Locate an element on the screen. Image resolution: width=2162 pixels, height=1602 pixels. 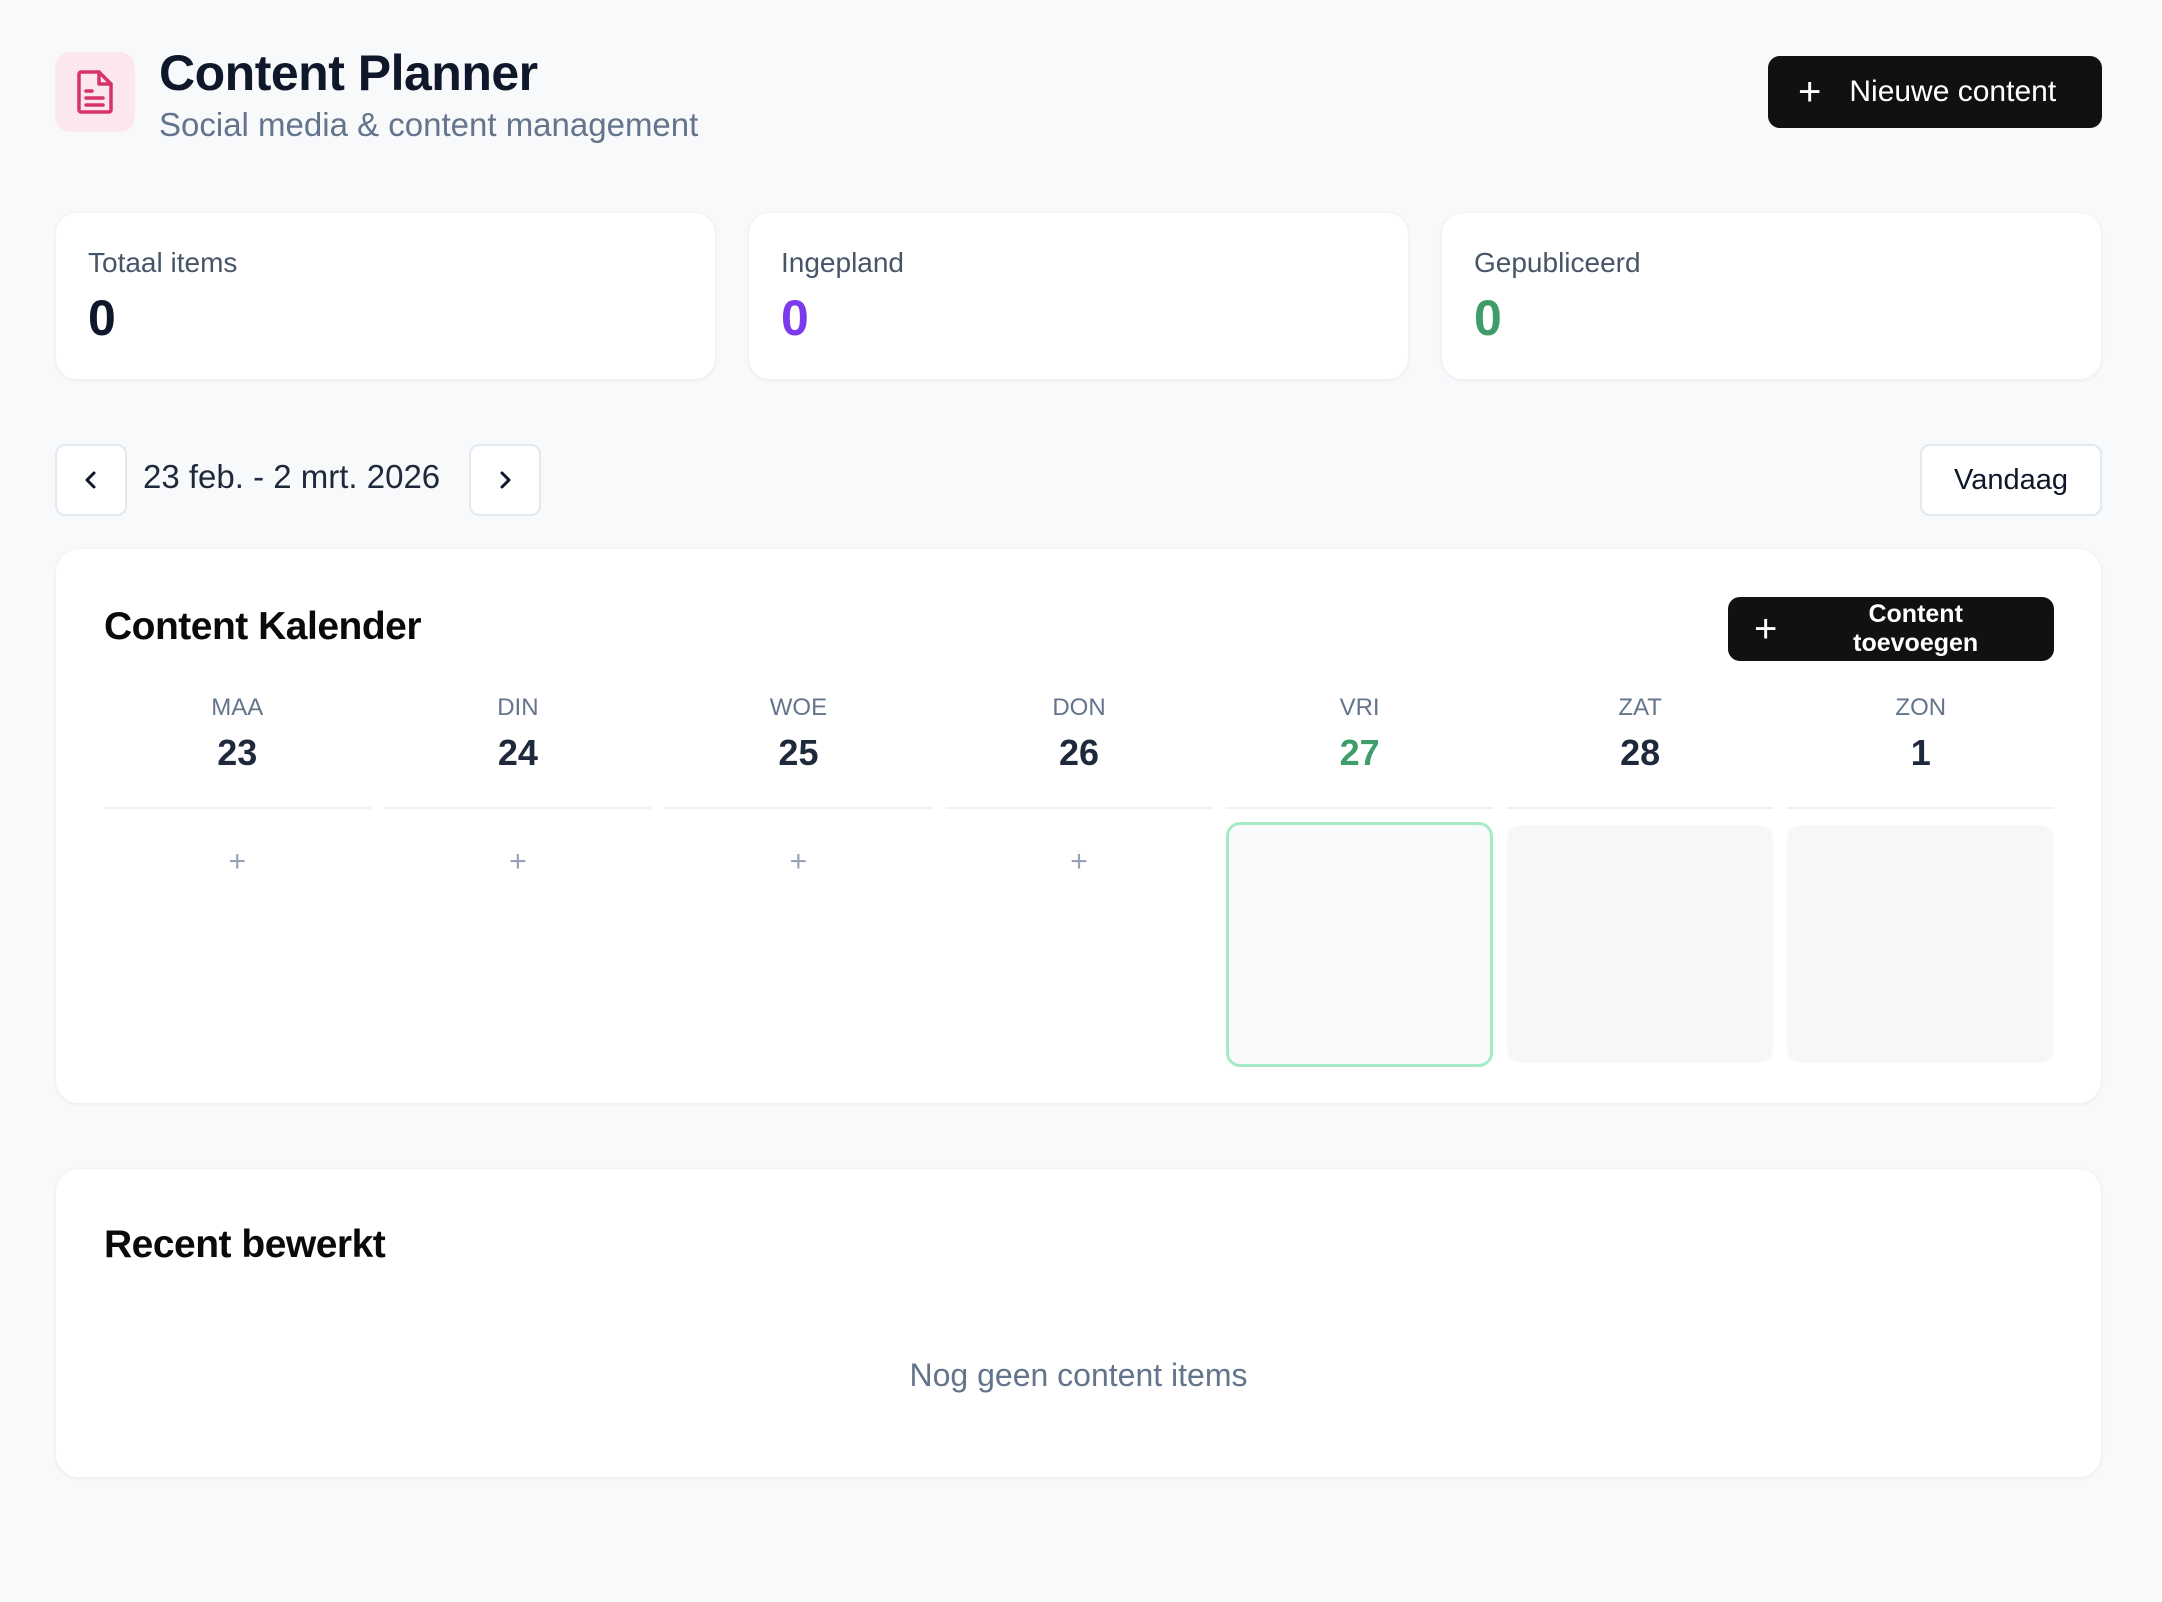
day-name: ZAT is located at coordinates (1640, 707).